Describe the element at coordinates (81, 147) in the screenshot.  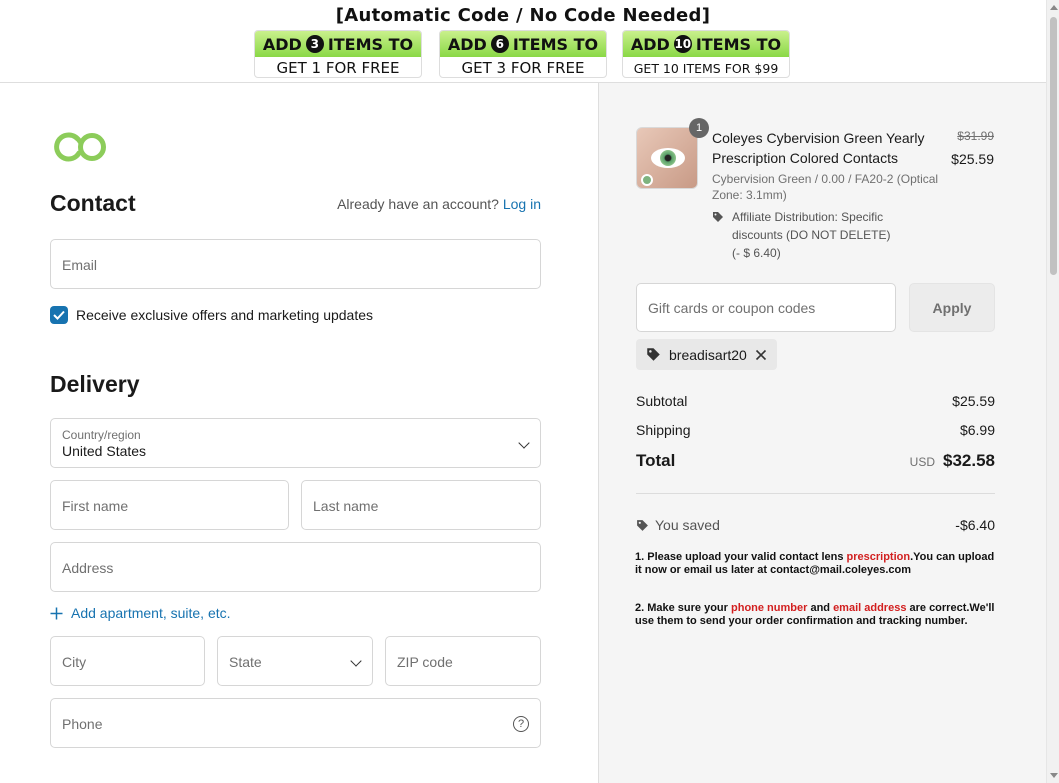
I see `store-logo-icon` at that location.